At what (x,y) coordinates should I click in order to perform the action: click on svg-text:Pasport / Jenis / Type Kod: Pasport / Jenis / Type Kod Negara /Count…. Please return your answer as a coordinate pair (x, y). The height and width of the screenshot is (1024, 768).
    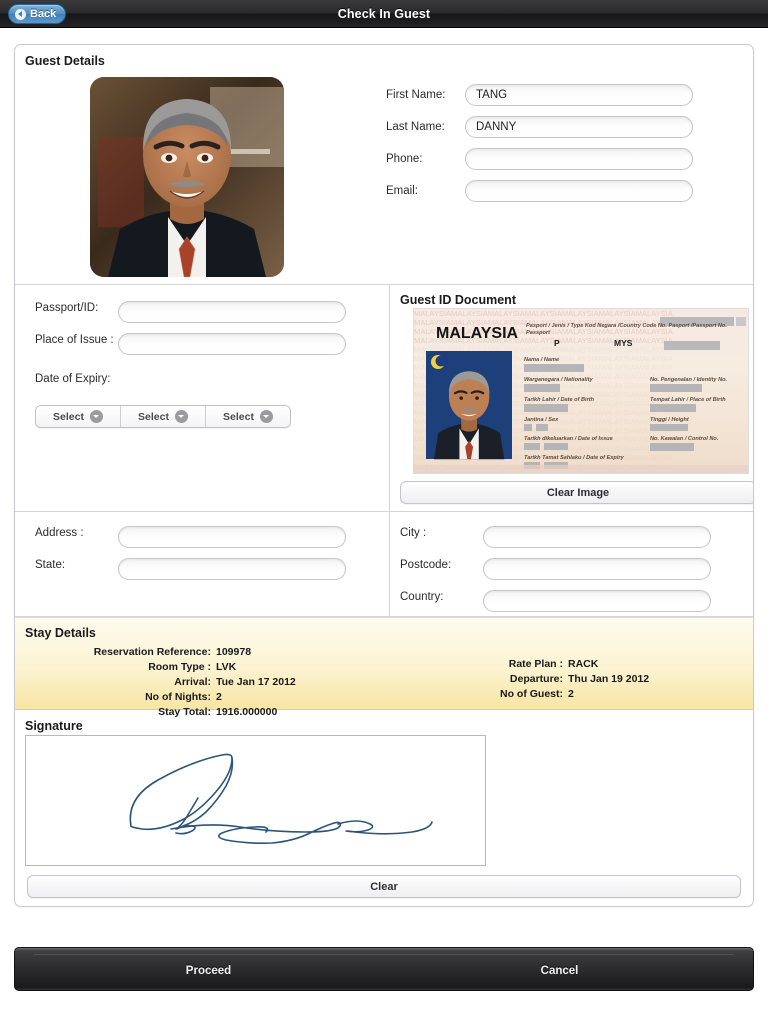
    Looking at the image, I should click on (626, 326).